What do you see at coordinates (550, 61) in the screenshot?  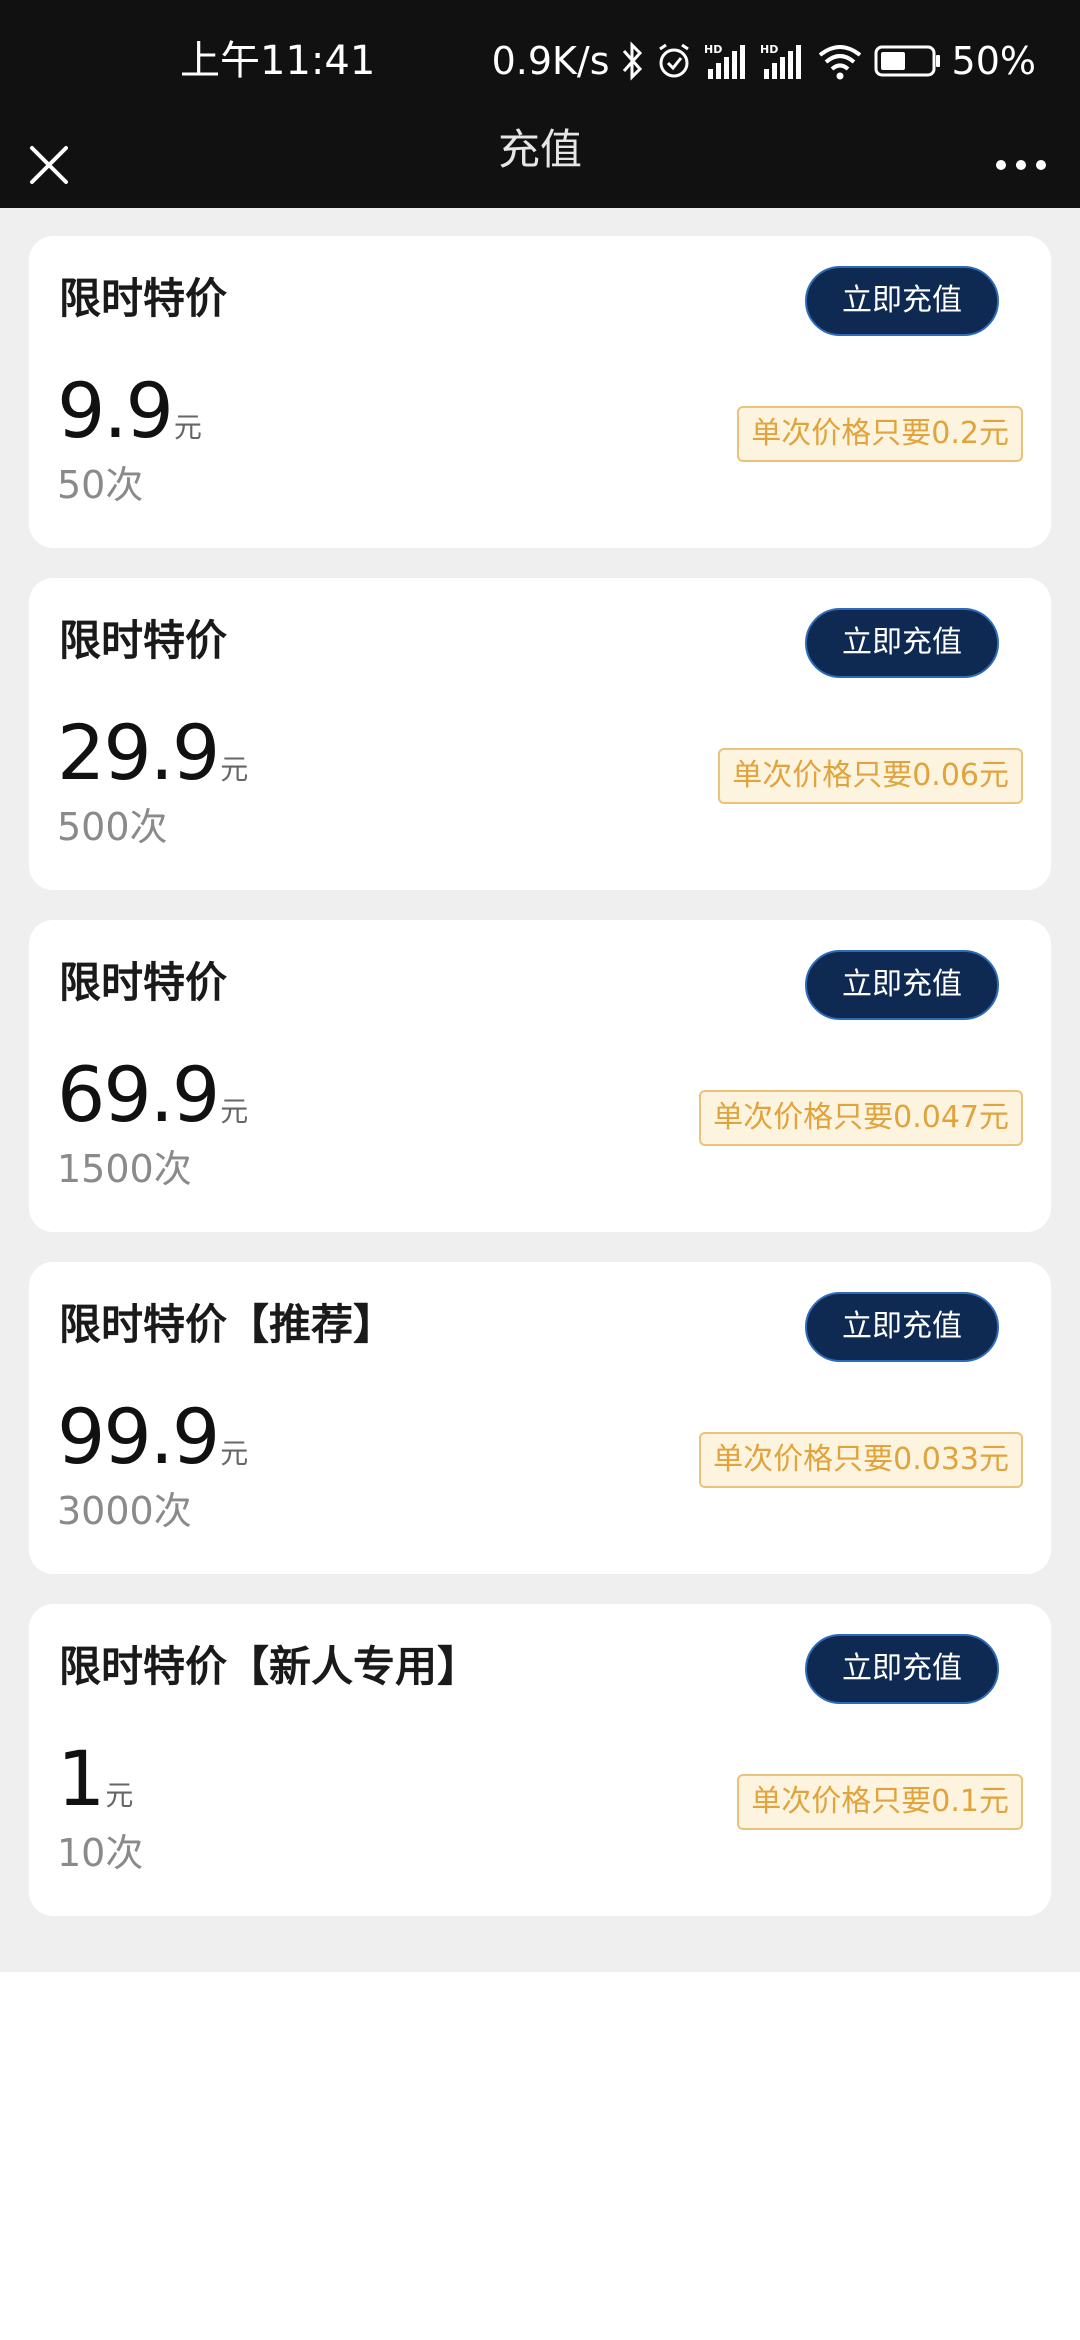 I see `network-speed: 0.9K/s` at bounding box center [550, 61].